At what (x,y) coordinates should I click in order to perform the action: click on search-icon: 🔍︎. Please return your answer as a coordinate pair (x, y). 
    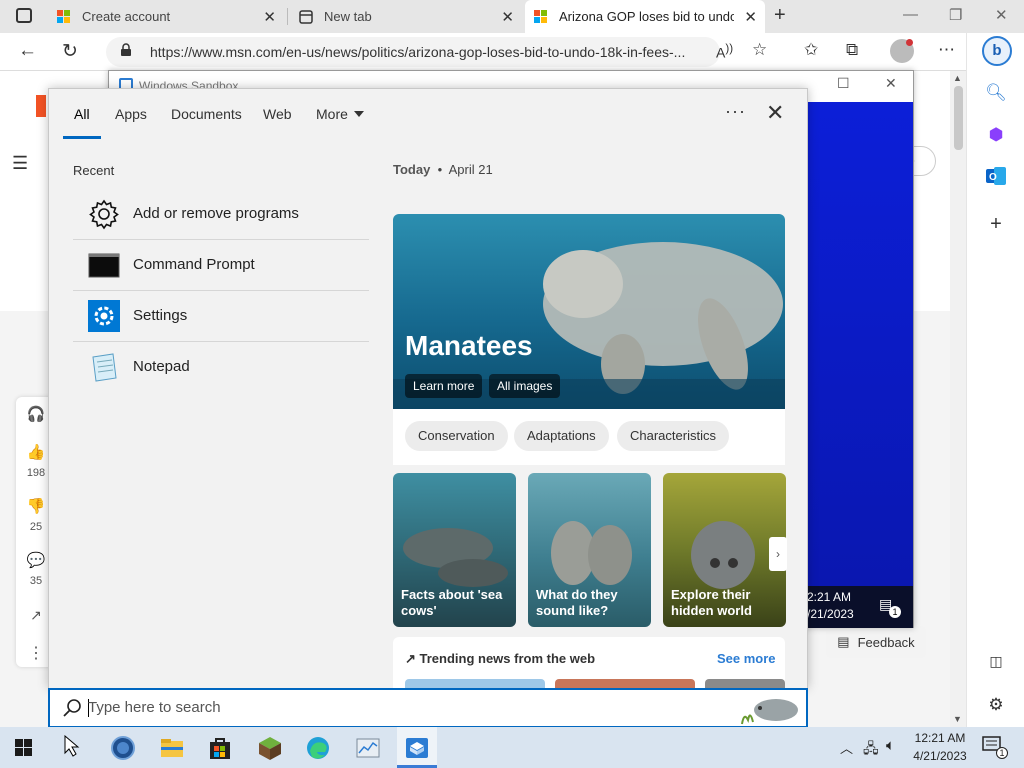
    Looking at the image, I should click on (995, 93).